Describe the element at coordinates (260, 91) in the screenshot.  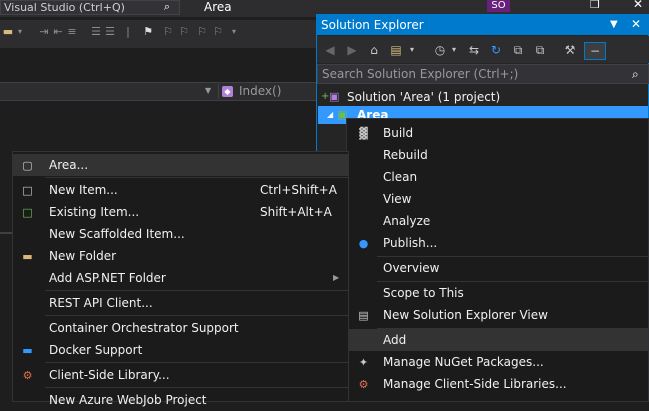
I see `method-selector: Index()` at that location.